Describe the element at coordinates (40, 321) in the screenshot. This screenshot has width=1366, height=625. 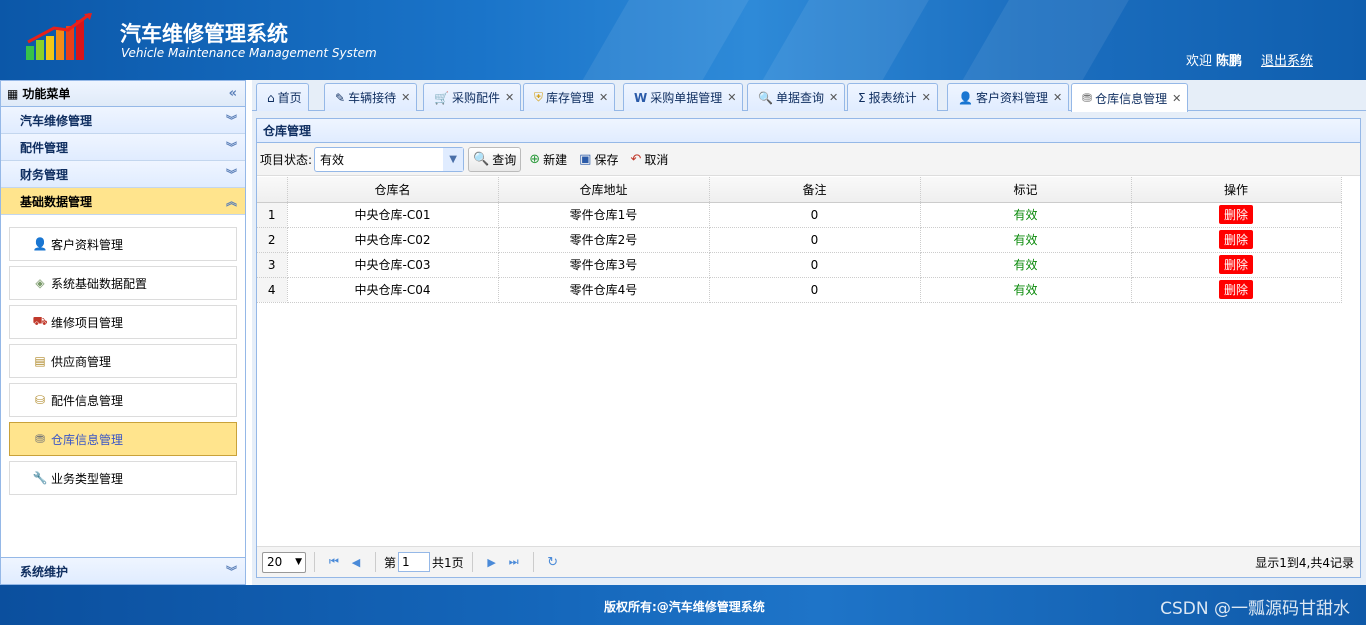
I see `car-icon: ⛟` at that location.